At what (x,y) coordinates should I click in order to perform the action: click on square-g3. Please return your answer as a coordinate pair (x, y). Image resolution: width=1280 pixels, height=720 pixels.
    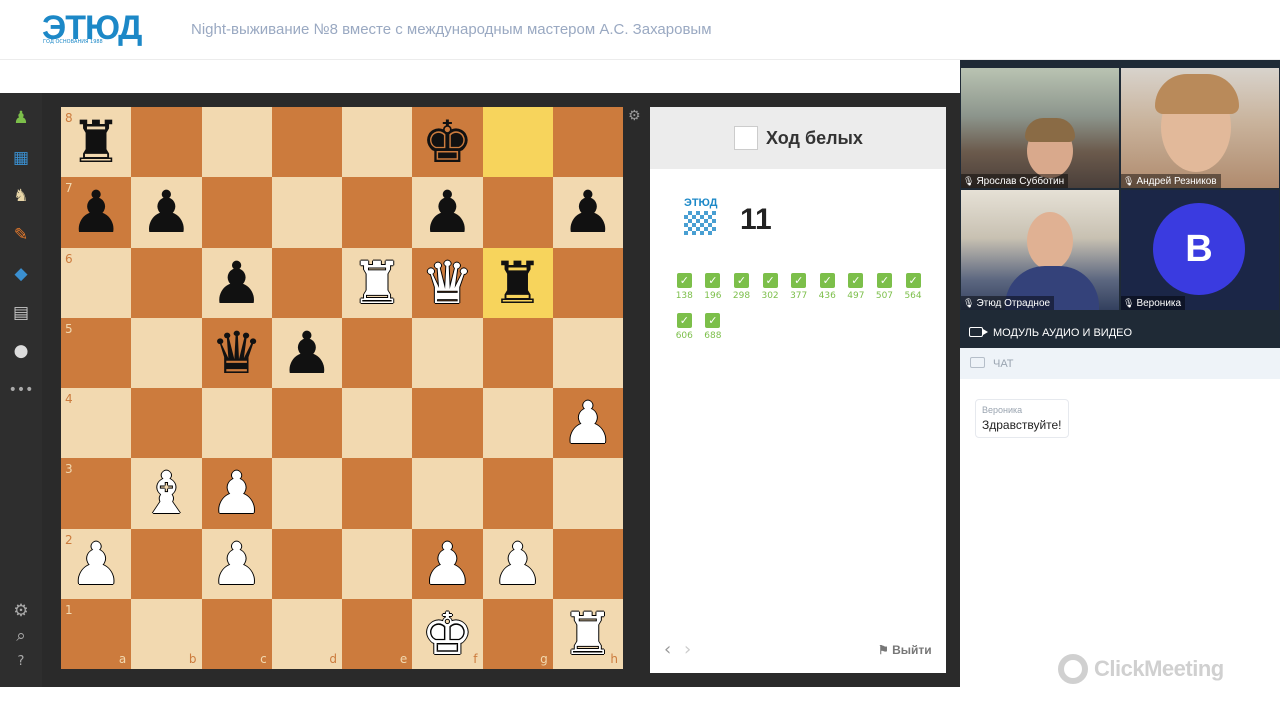
    Looking at the image, I should click on (517, 493).